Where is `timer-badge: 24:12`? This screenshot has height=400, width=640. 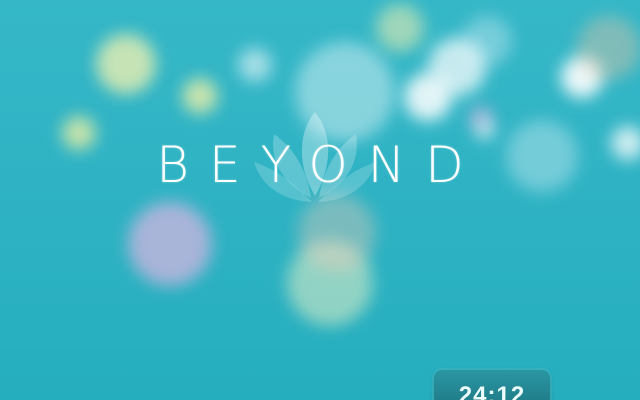 timer-badge: 24:12 is located at coordinates (492, 385).